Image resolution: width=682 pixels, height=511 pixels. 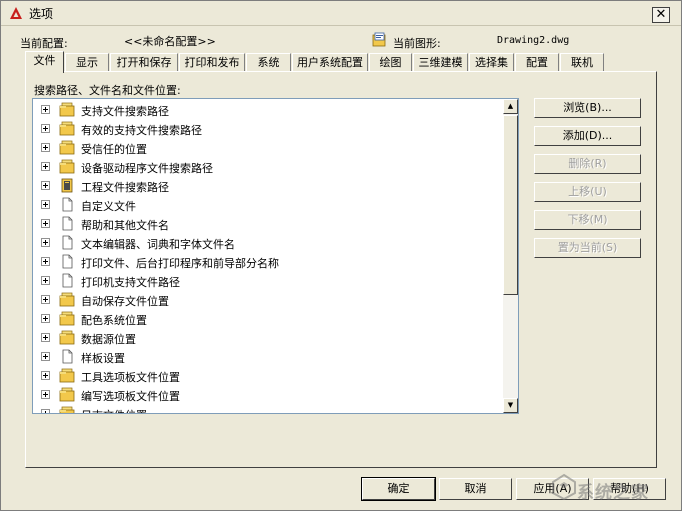 I want to click on move-up-button: 上移(U), so click(x=587, y=192).